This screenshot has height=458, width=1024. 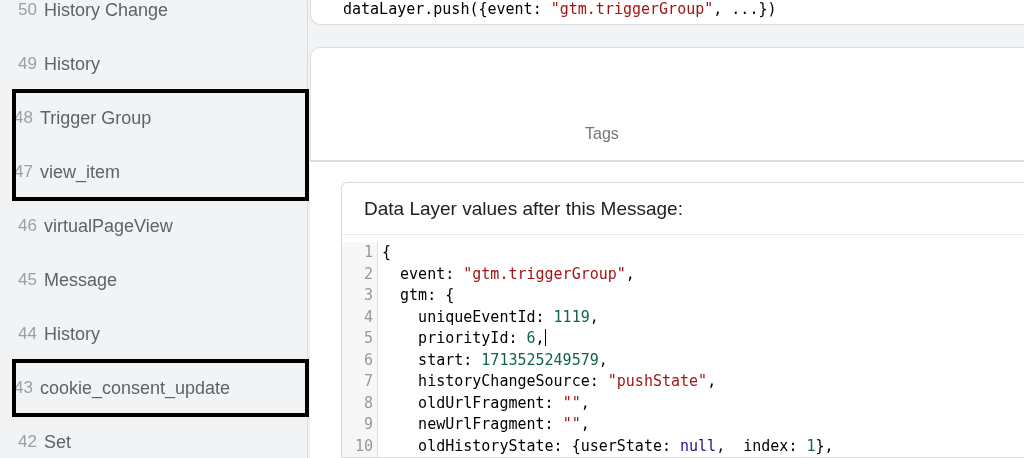 What do you see at coordinates (387, 252) in the screenshot?
I see `code-line: {` at bounding box center [387, 252].